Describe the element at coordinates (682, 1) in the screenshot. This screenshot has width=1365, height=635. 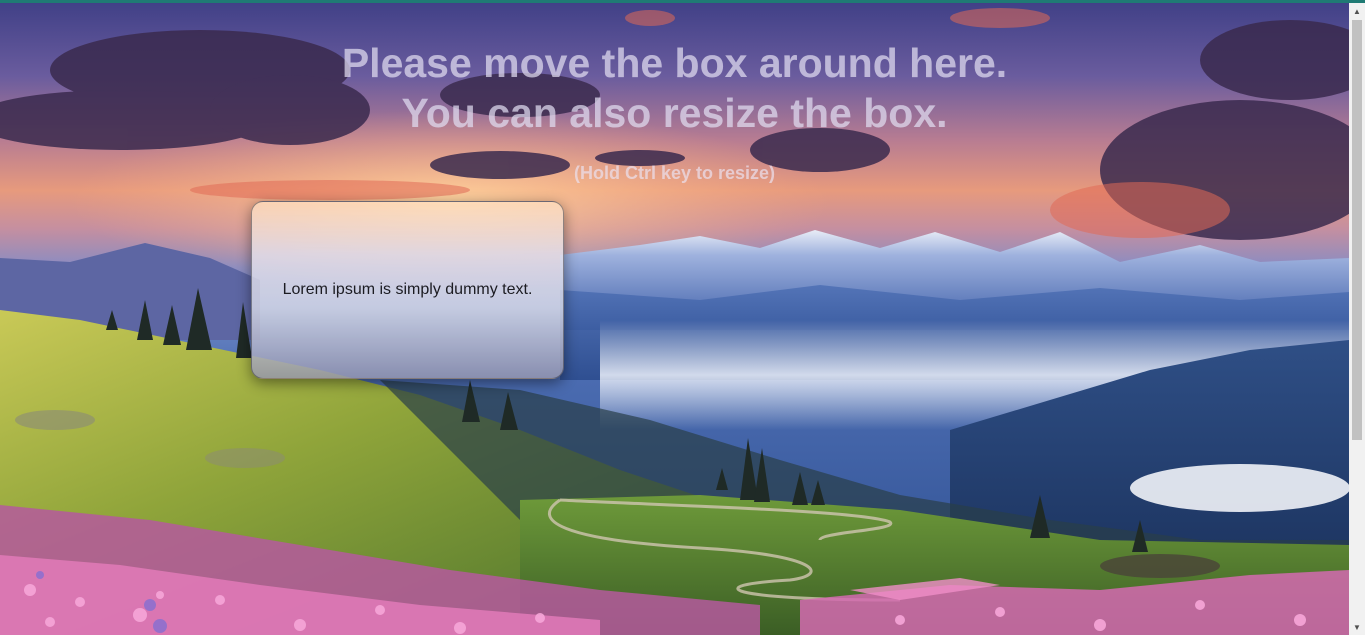
I see `top-accent-bar` at that location.